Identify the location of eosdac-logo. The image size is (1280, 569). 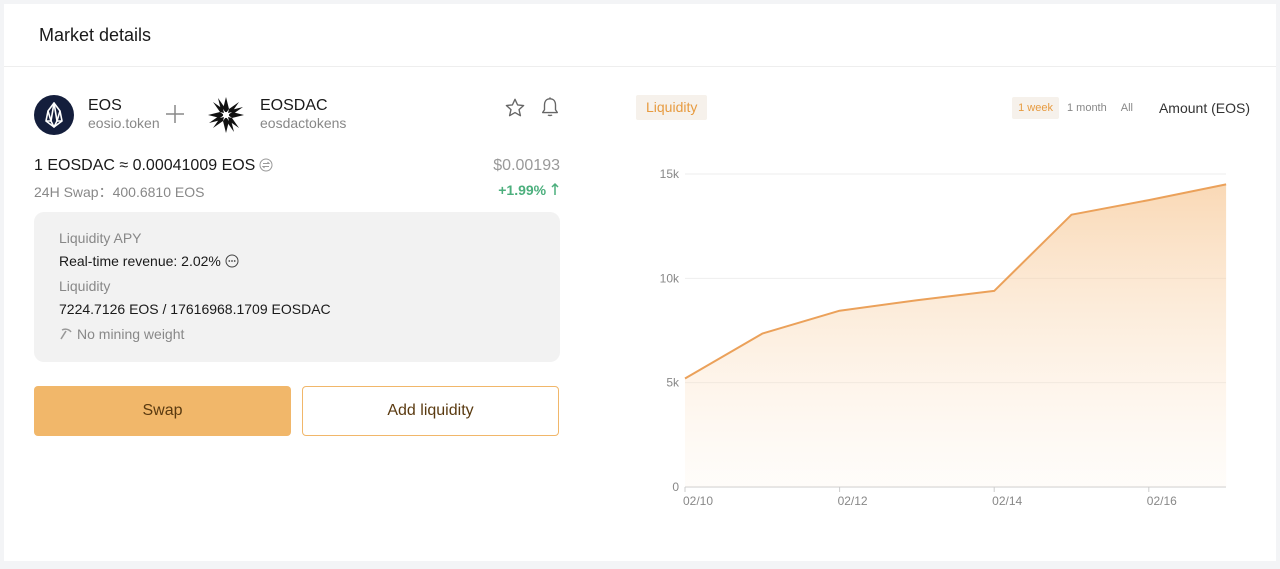
(226, 115).